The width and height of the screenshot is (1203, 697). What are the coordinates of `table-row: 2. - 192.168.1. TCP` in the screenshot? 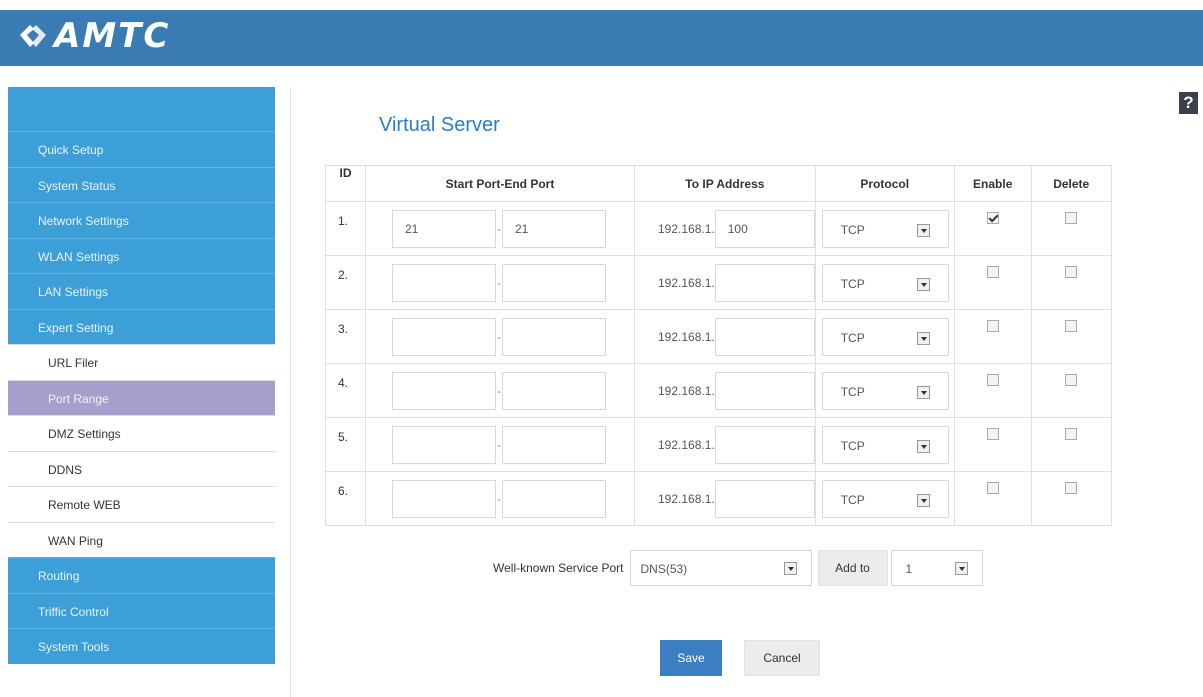 It's located at (718, 282).